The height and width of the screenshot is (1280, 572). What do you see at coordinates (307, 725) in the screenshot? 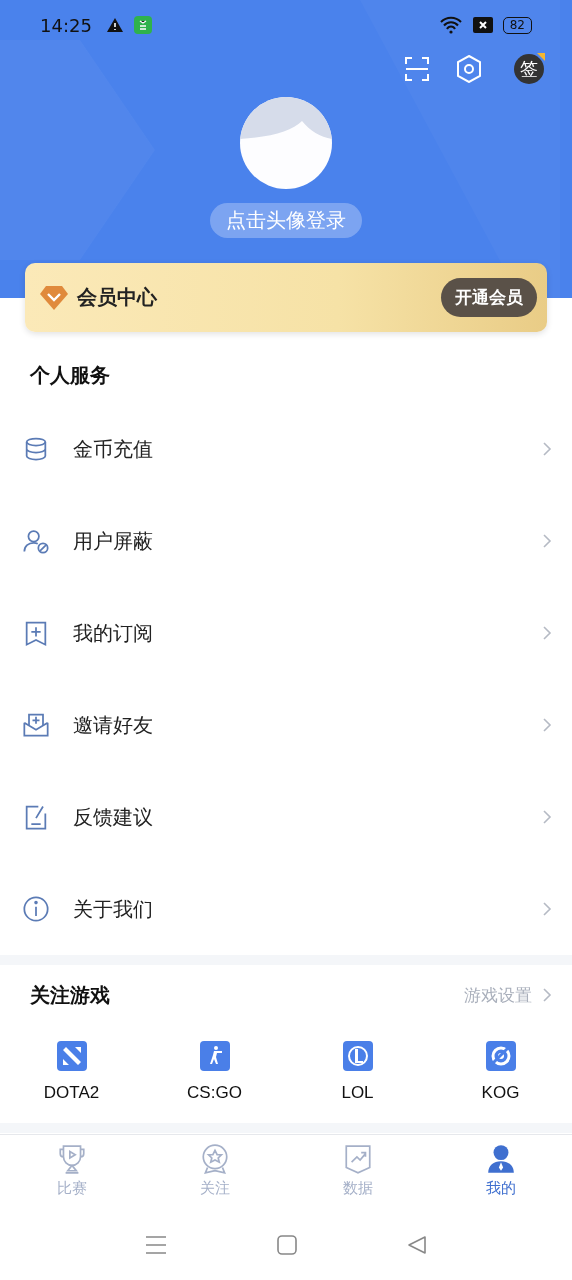
I see `menu-item: 邀请好友` at bounding box center [307, 725].